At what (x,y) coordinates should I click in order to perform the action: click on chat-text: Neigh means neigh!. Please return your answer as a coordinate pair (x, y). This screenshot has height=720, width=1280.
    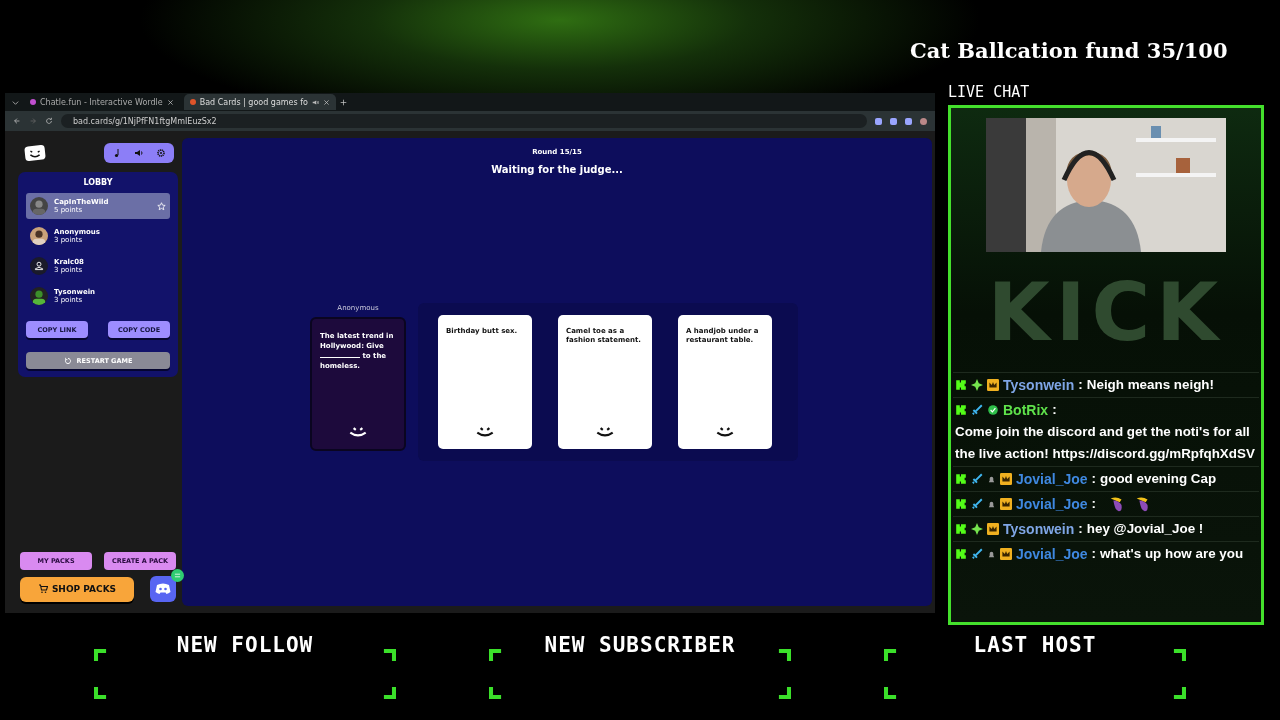
    Looking at the image, I should click on (1150, 385).